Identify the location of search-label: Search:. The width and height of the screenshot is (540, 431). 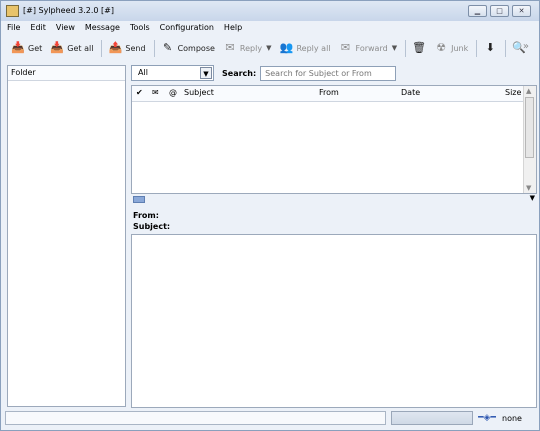
(239, 73).